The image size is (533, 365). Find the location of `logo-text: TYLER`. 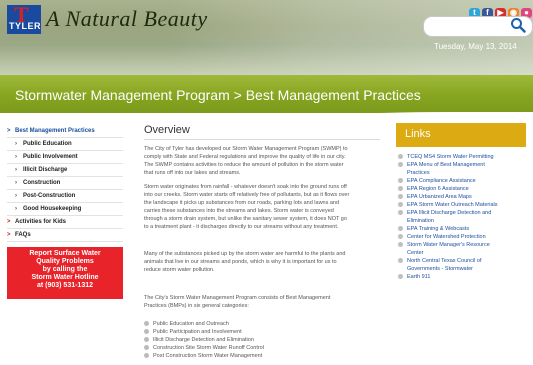

logo-text: TYLER is located at coordinates (25, 26).